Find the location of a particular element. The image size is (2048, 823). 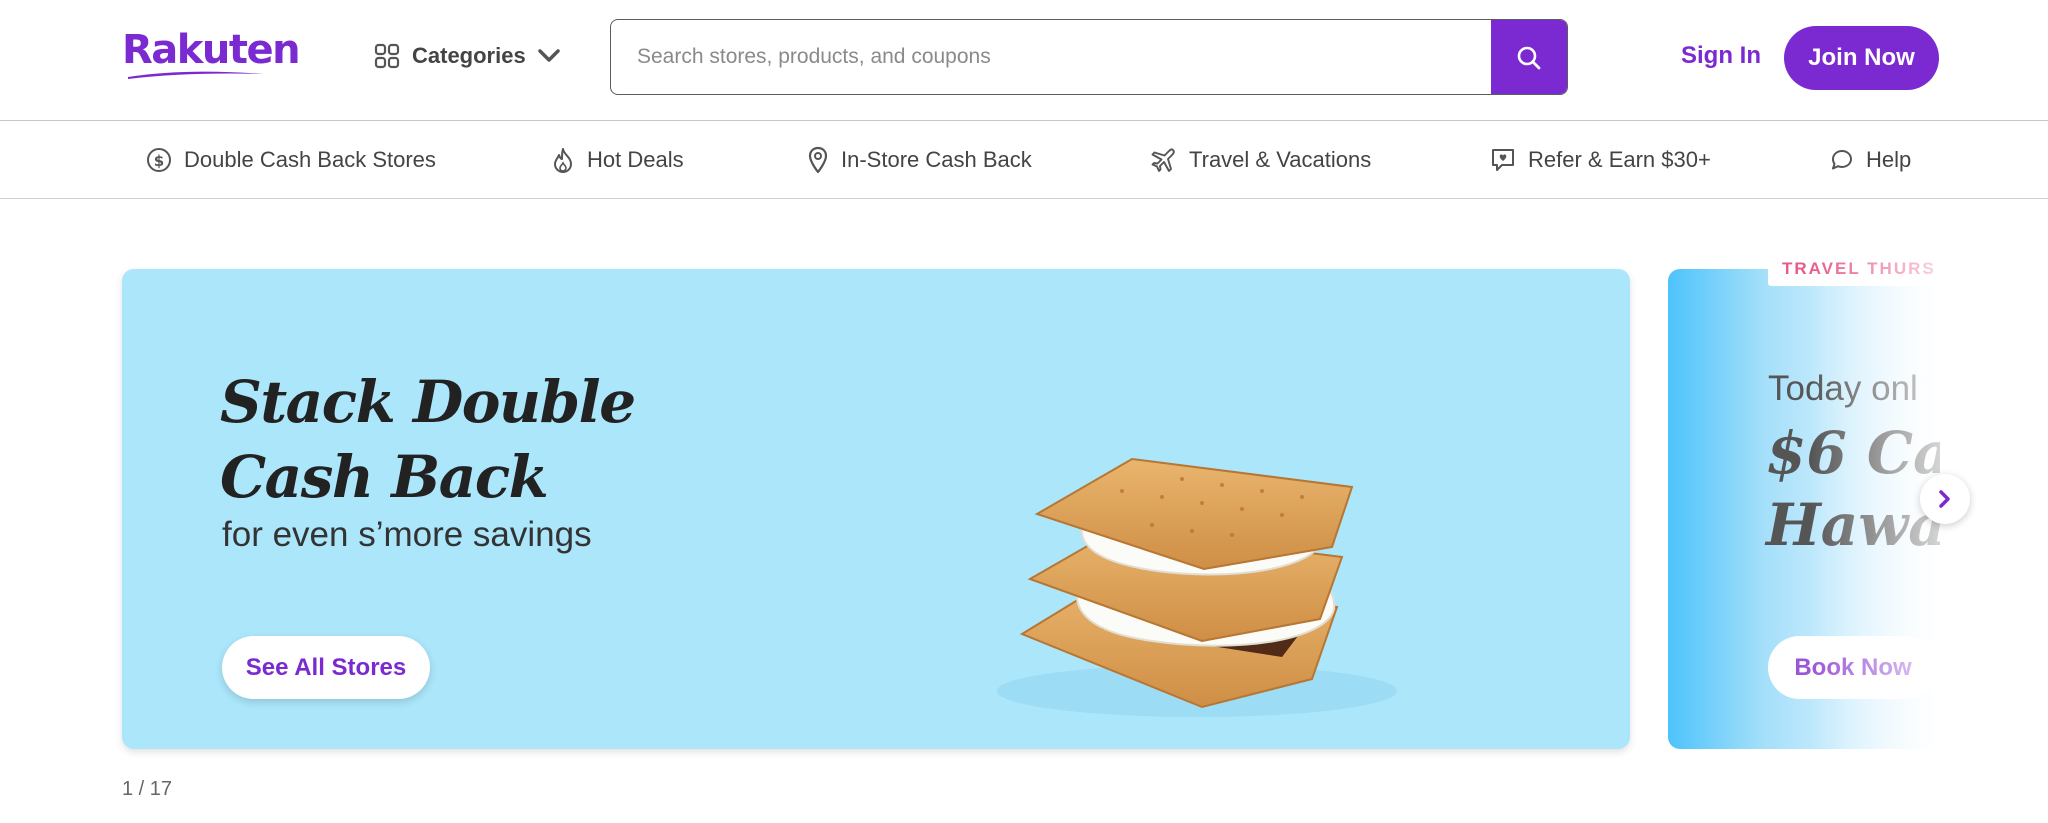

carousel-next-button is located at coordinates (1945, 499).